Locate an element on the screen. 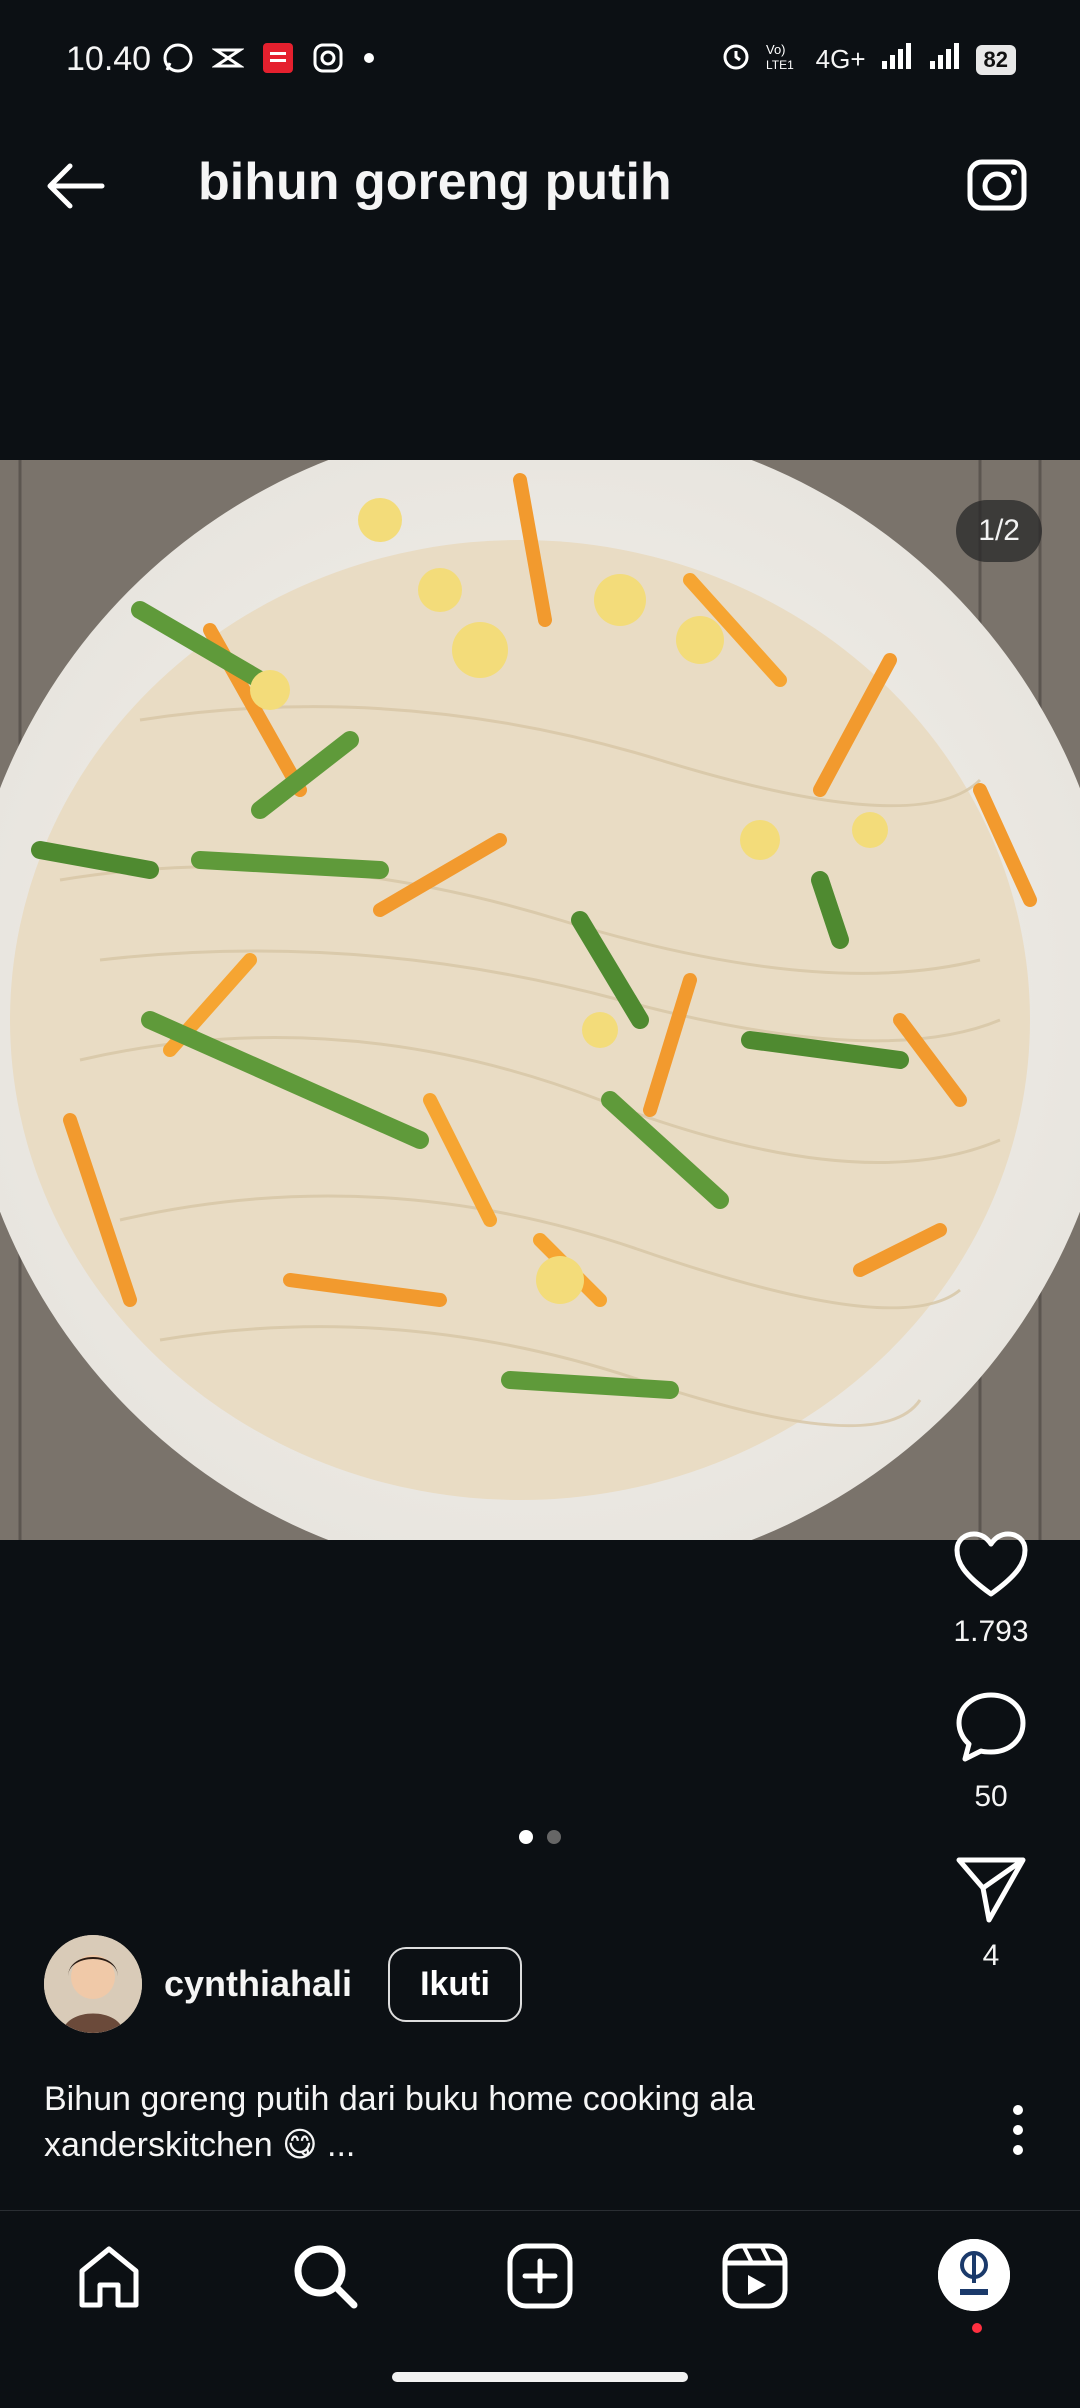 This screenshot has height=2408, width=1080. share-action: 4 is located at coordinates (991, 1913).